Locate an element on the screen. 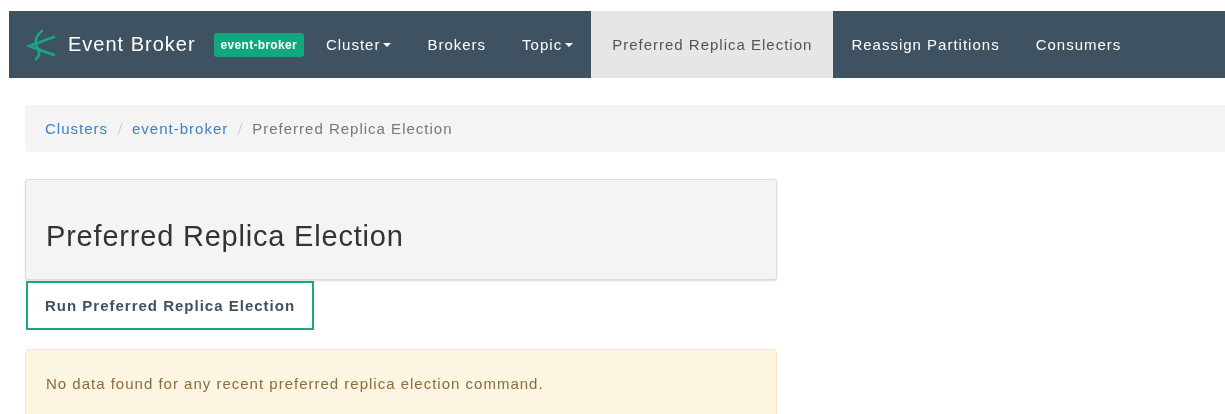  brand-link: Event Broker is located at coordinates (132, 44).